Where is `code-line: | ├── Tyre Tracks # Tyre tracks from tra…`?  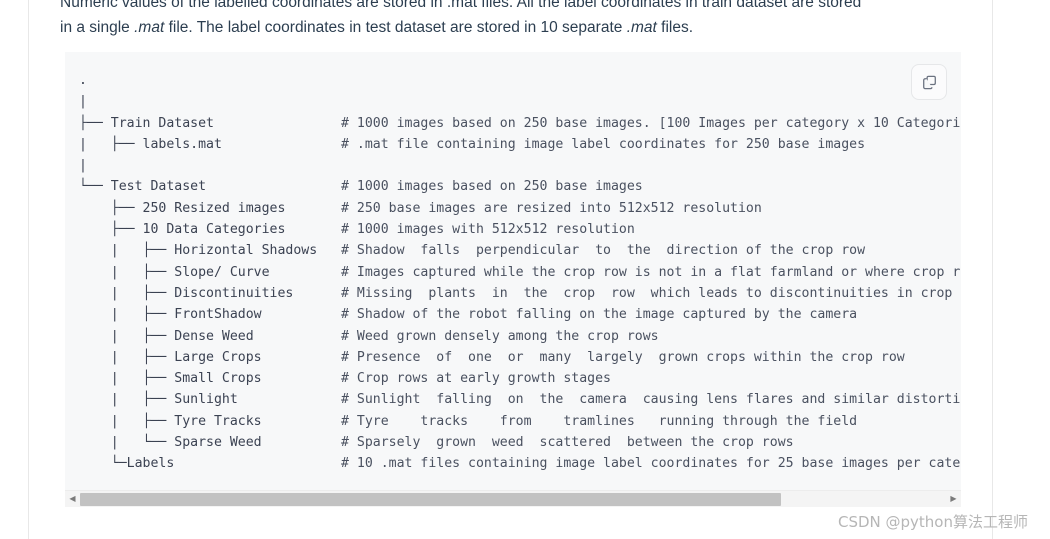
code-line: | ├── Tyre Tracks # Tyre tracks from tra… is located at coordinates (520, 421).